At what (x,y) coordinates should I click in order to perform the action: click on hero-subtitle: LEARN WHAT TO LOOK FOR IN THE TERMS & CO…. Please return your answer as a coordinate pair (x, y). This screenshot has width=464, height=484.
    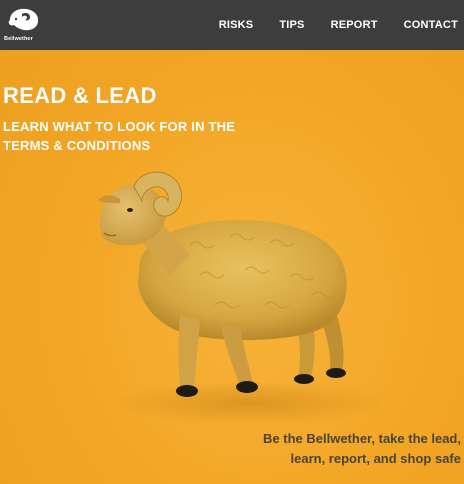
    Looking at the image, I should click on (119, 136).